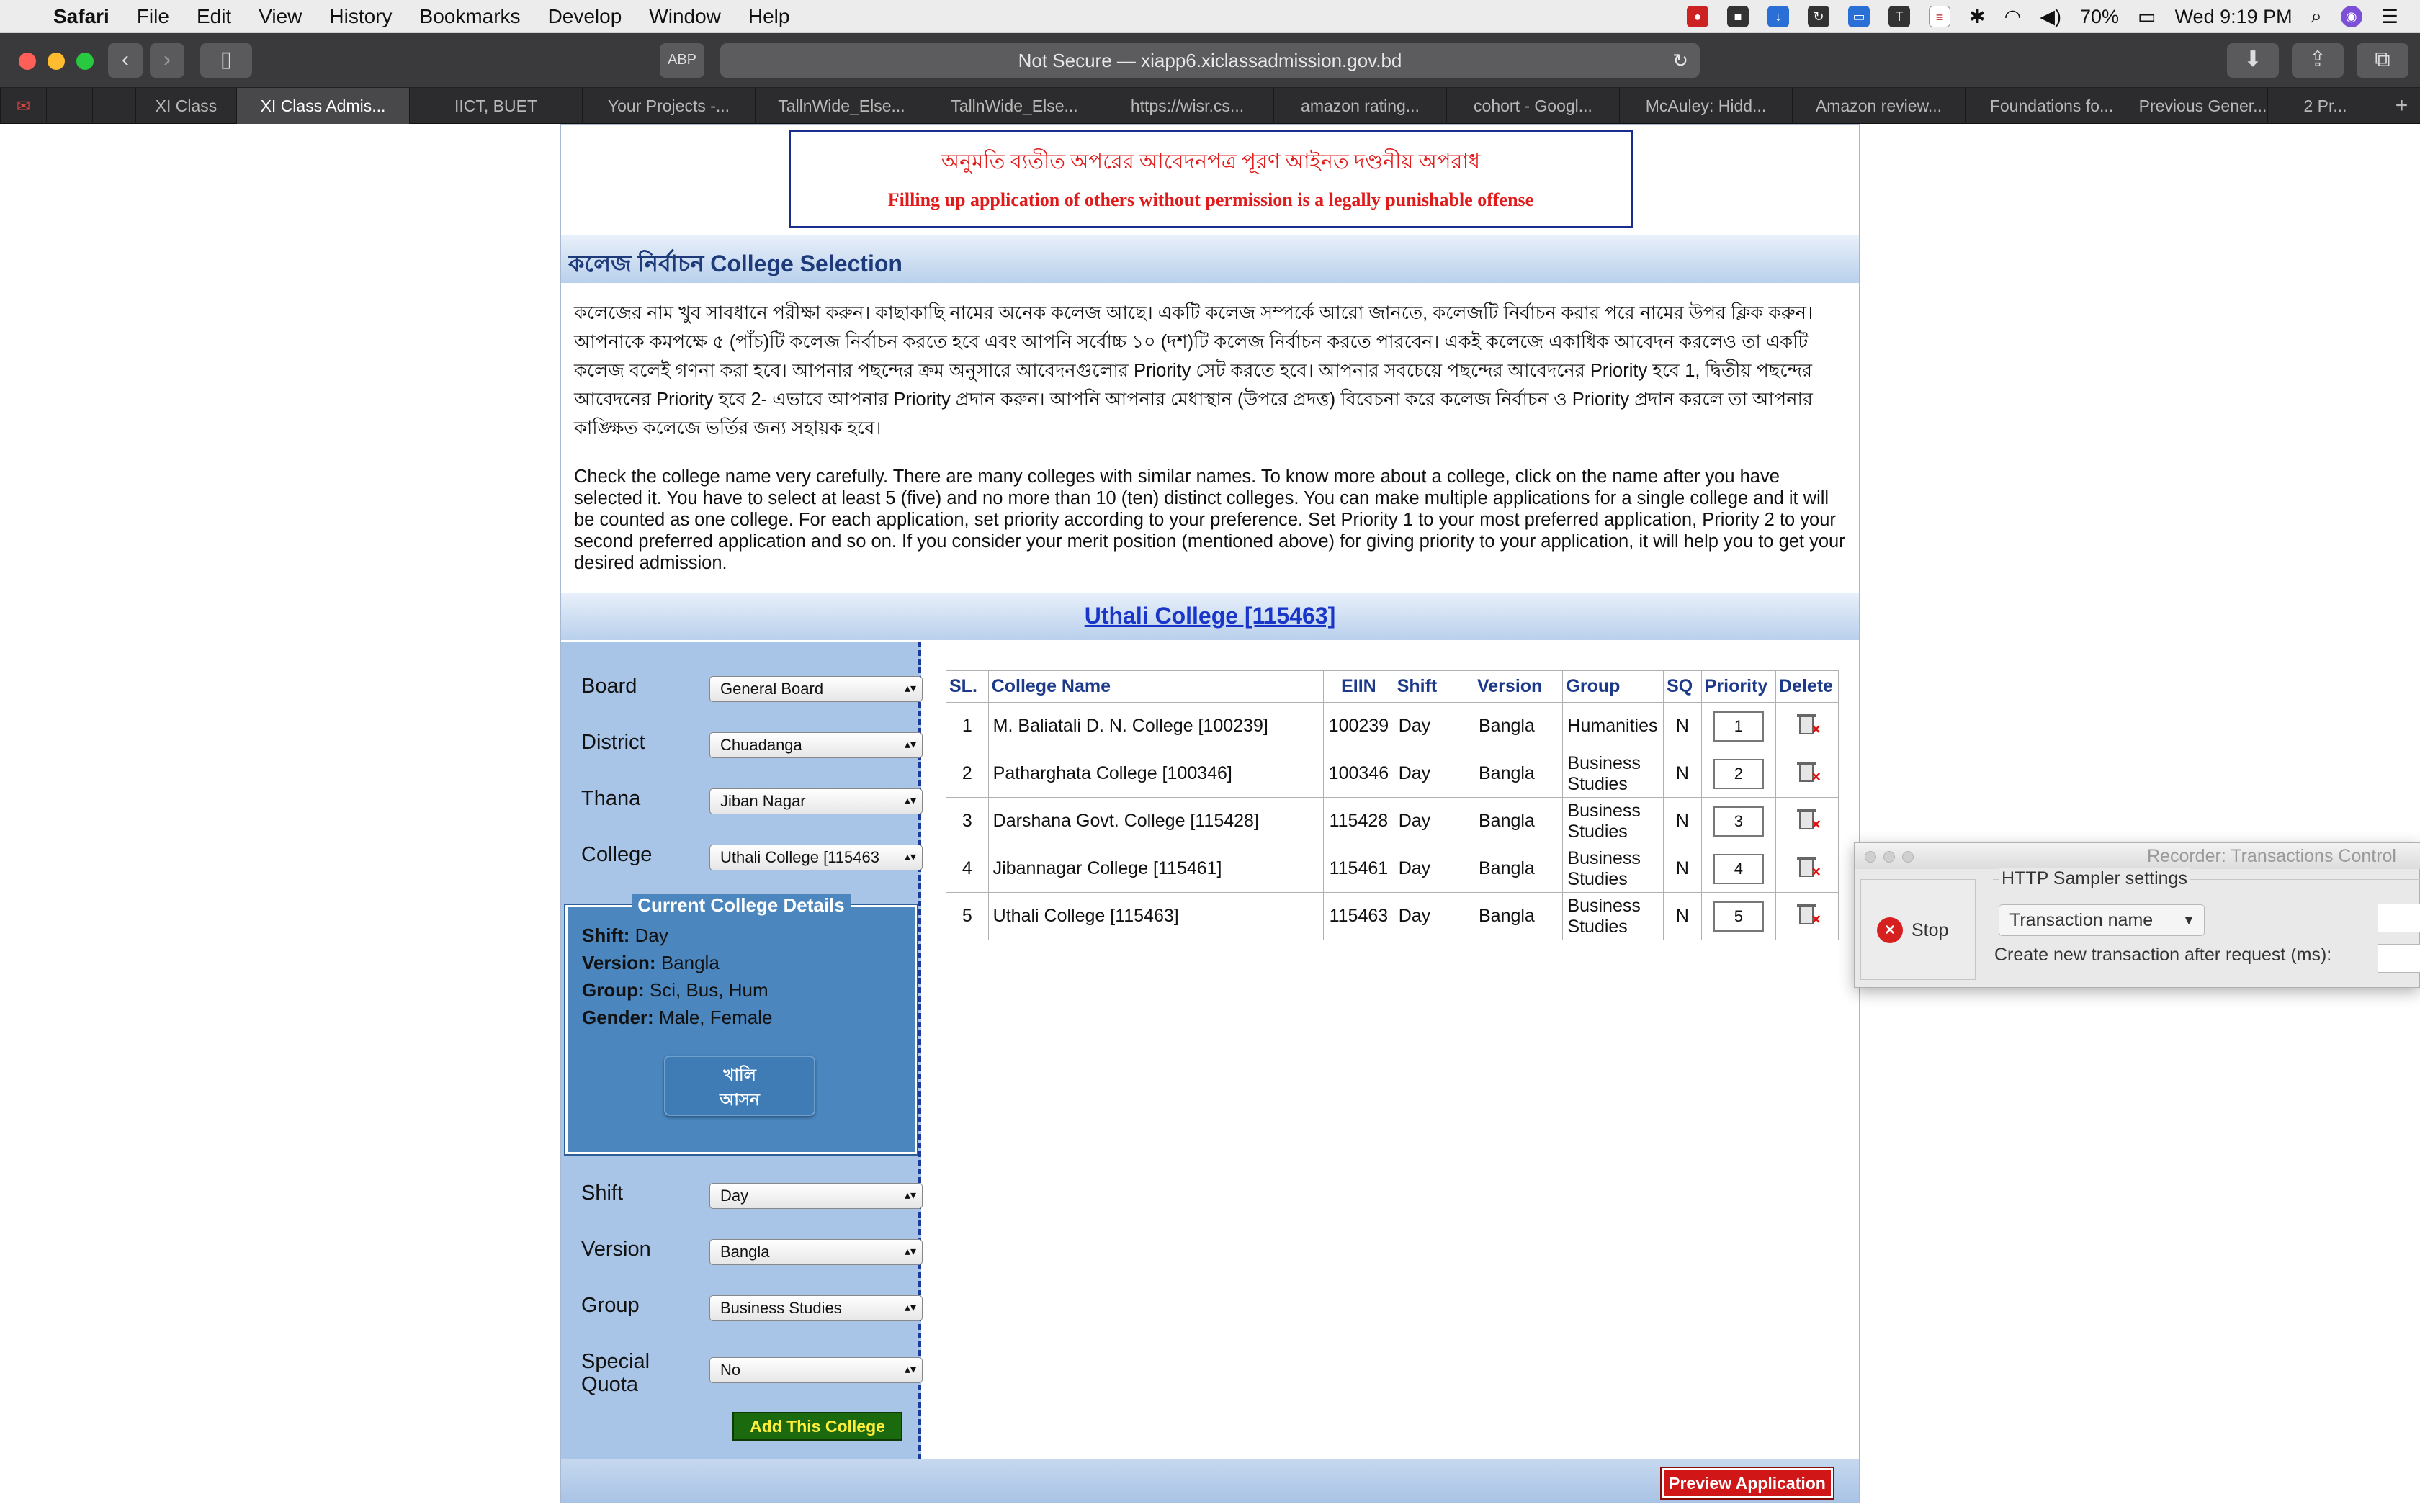  Describe the element at coordinates (1156, 726) in the screenshot. I see `row-college-name: M. Baliatali D. N. College [100239]` at that location.